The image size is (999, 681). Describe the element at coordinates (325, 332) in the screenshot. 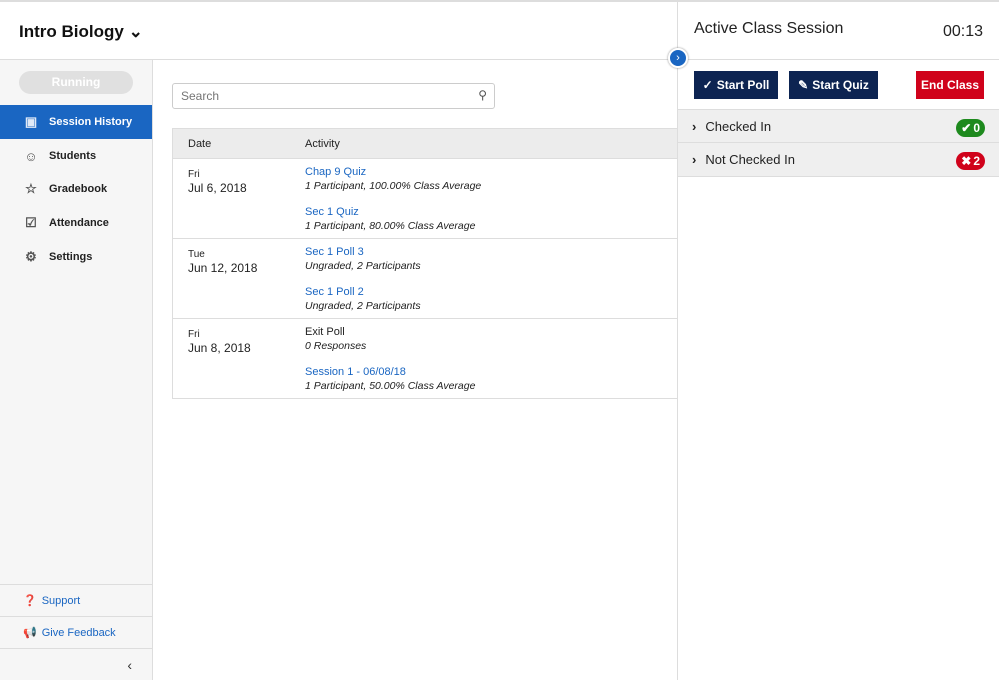

I see `activity-title: Exit Poll` at that location.